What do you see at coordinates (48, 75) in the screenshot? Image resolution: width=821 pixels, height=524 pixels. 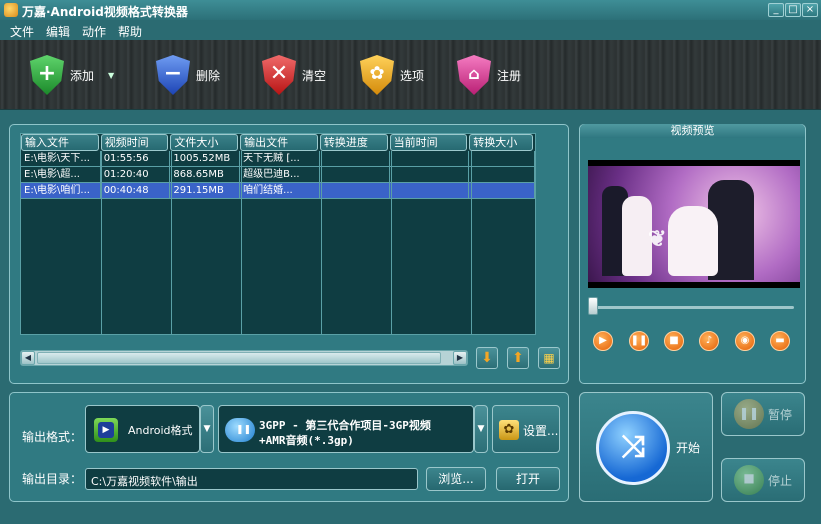 I see `add-icon: +` at bounding box center [48, 75].